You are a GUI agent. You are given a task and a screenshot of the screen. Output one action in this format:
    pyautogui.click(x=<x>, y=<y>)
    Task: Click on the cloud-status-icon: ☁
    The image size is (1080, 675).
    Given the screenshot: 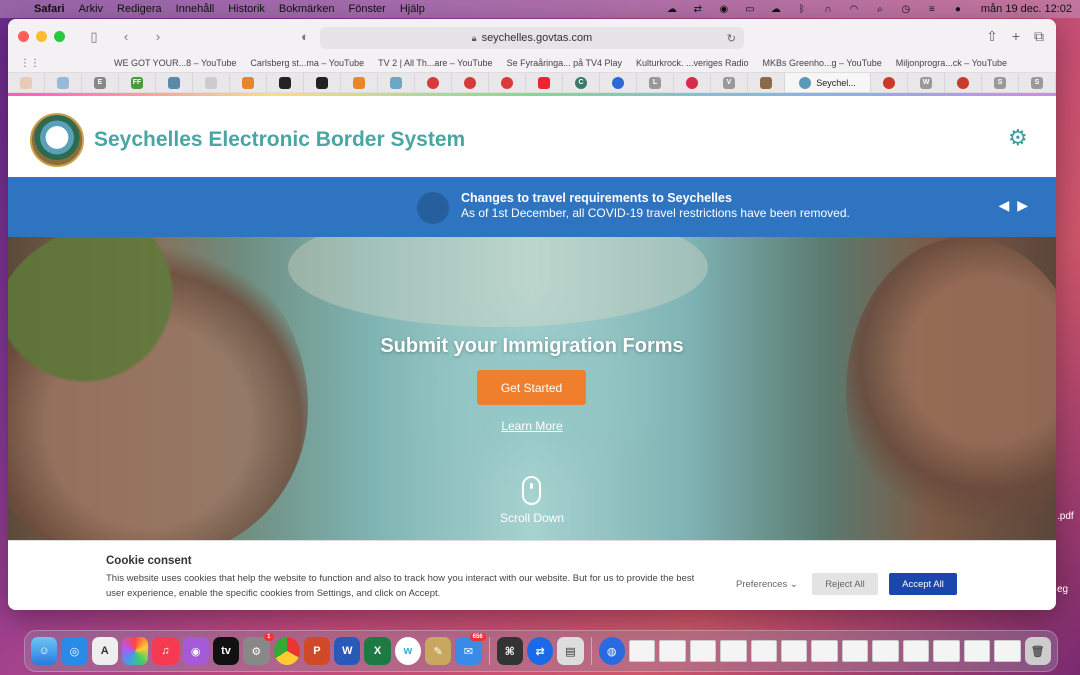 What is the action you would take?
    pyautogui.click(x=672, y=9)
    